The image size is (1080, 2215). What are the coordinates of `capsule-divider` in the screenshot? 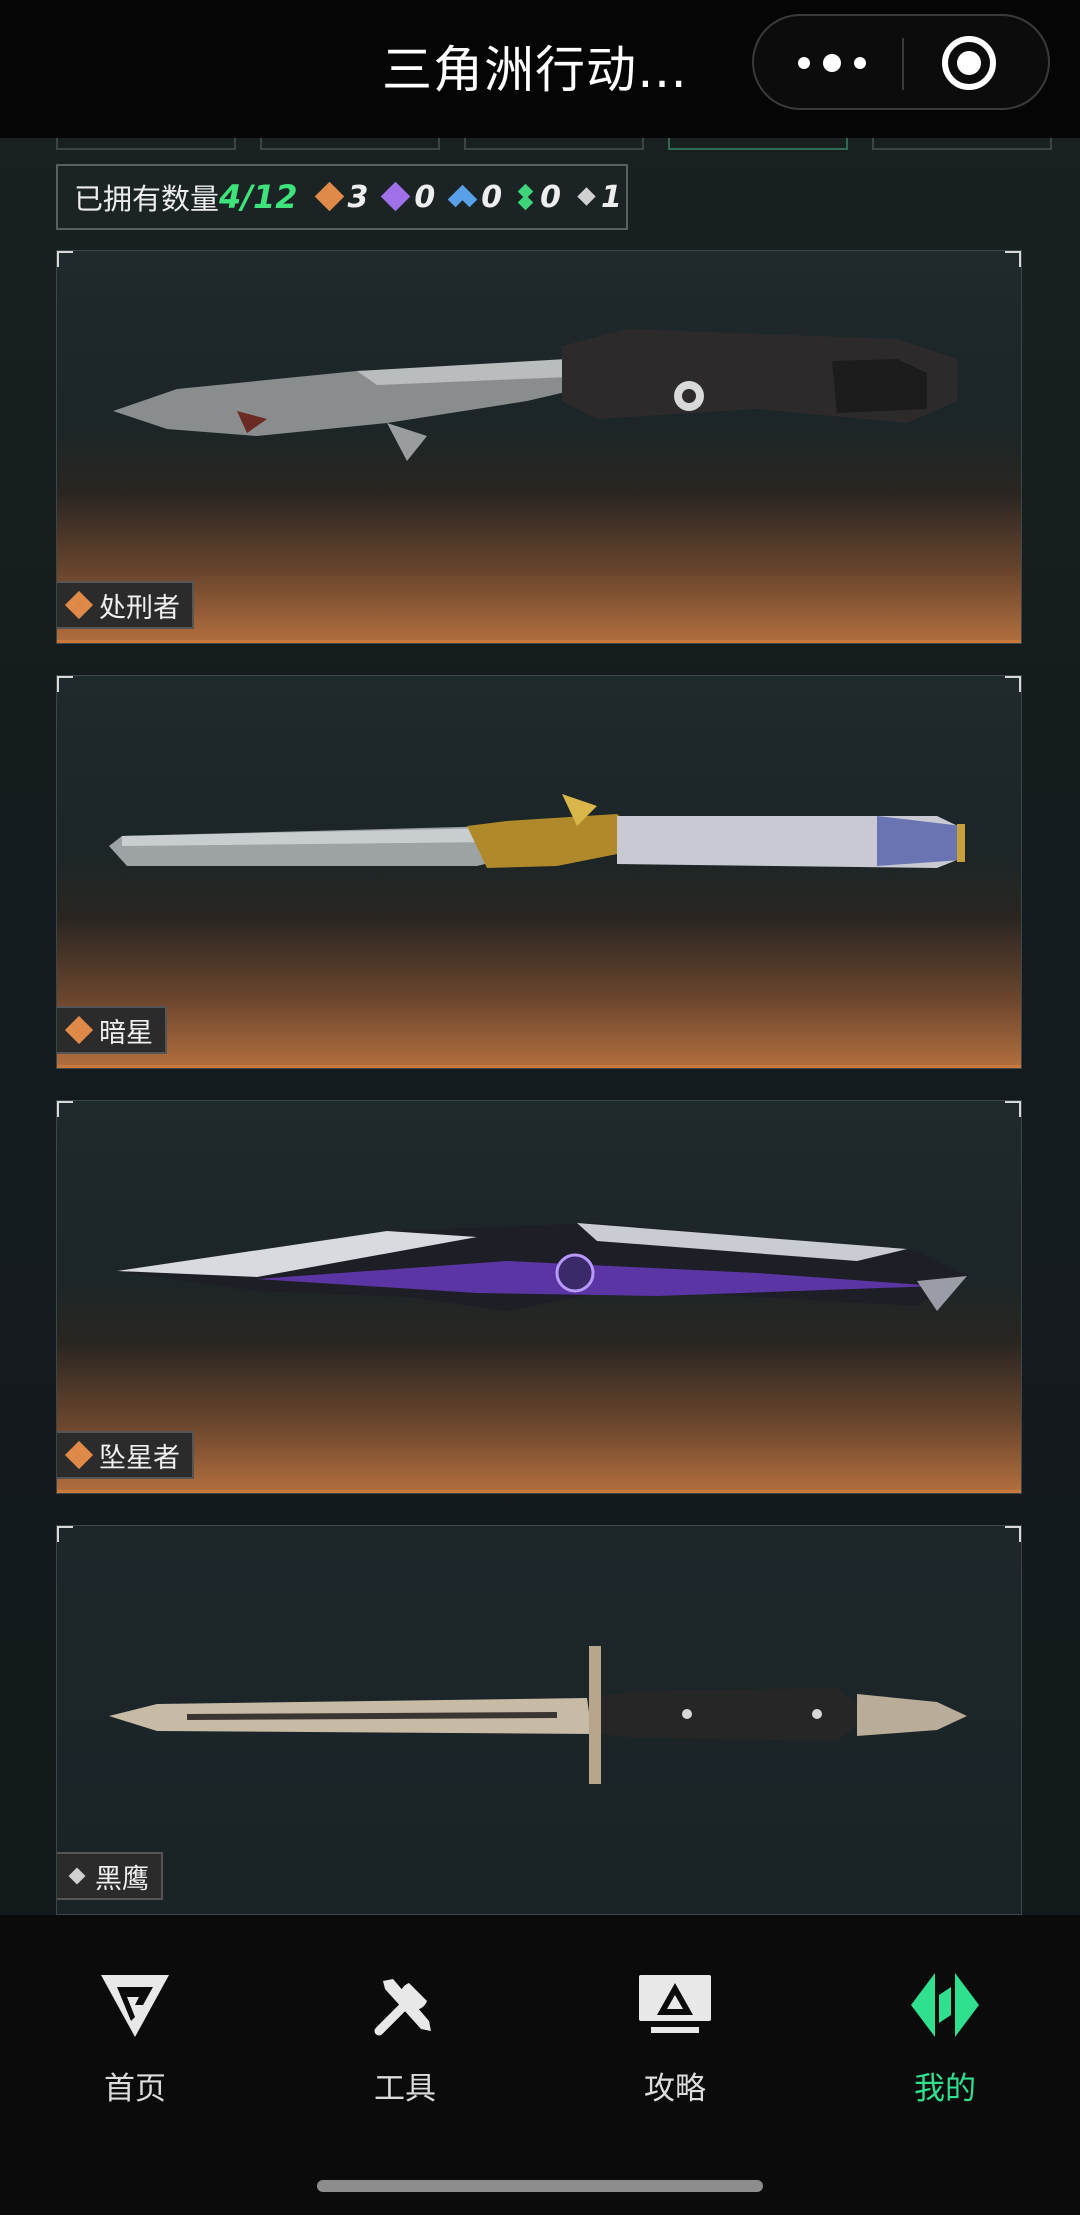 It's located at (903, 64).